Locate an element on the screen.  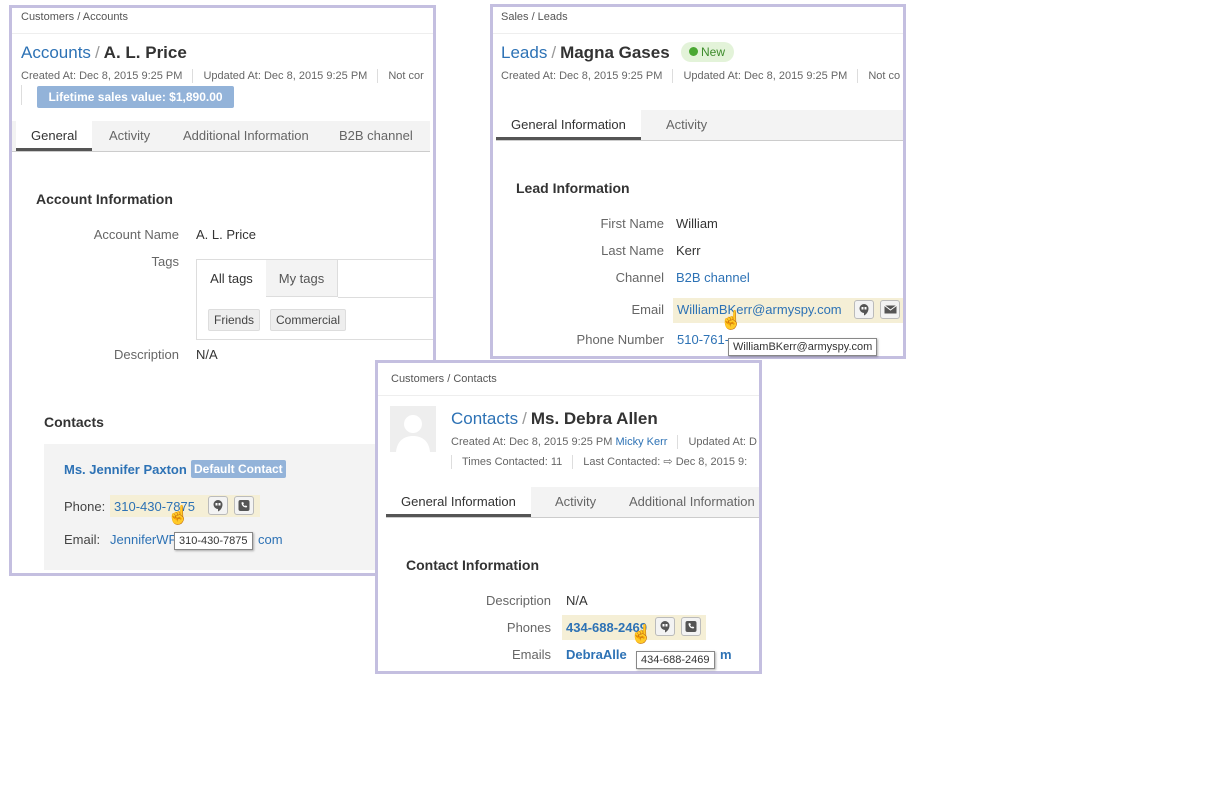
tab-b2b-channel: B2B channel is located at coordinates (376, 136).